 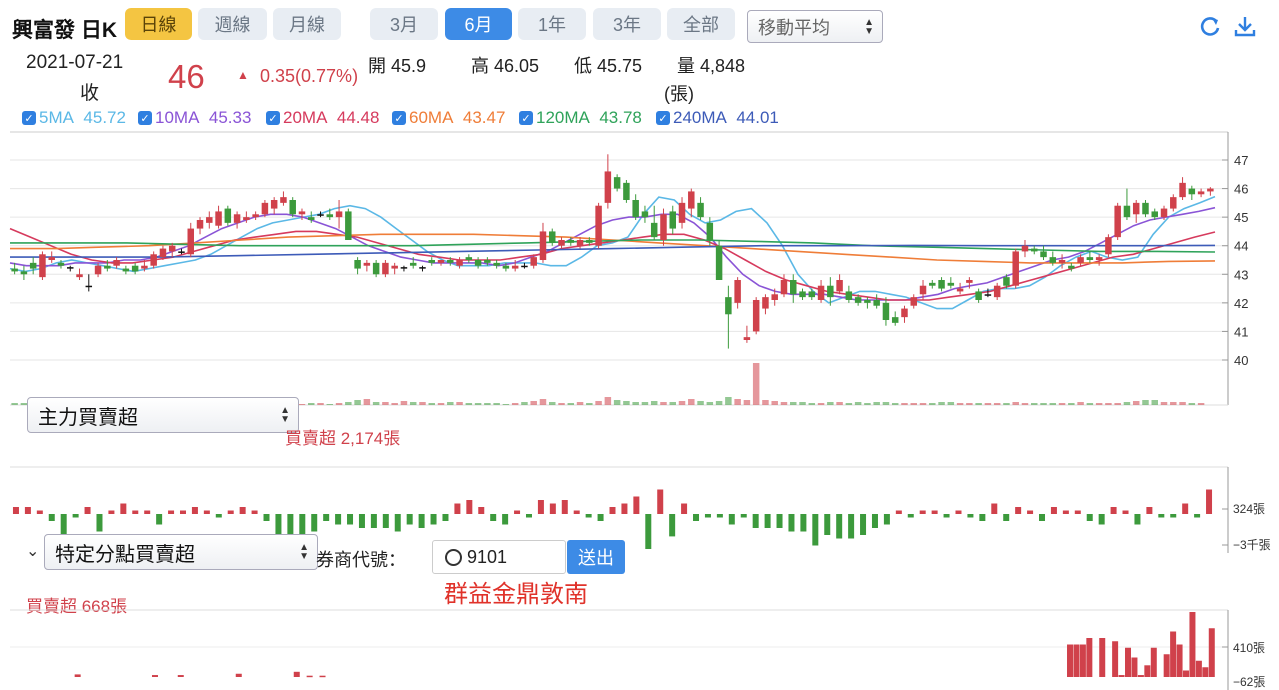 I want to click on ma-legend-5: ✓ 5MA 45.72, so click(x=74, y=118).